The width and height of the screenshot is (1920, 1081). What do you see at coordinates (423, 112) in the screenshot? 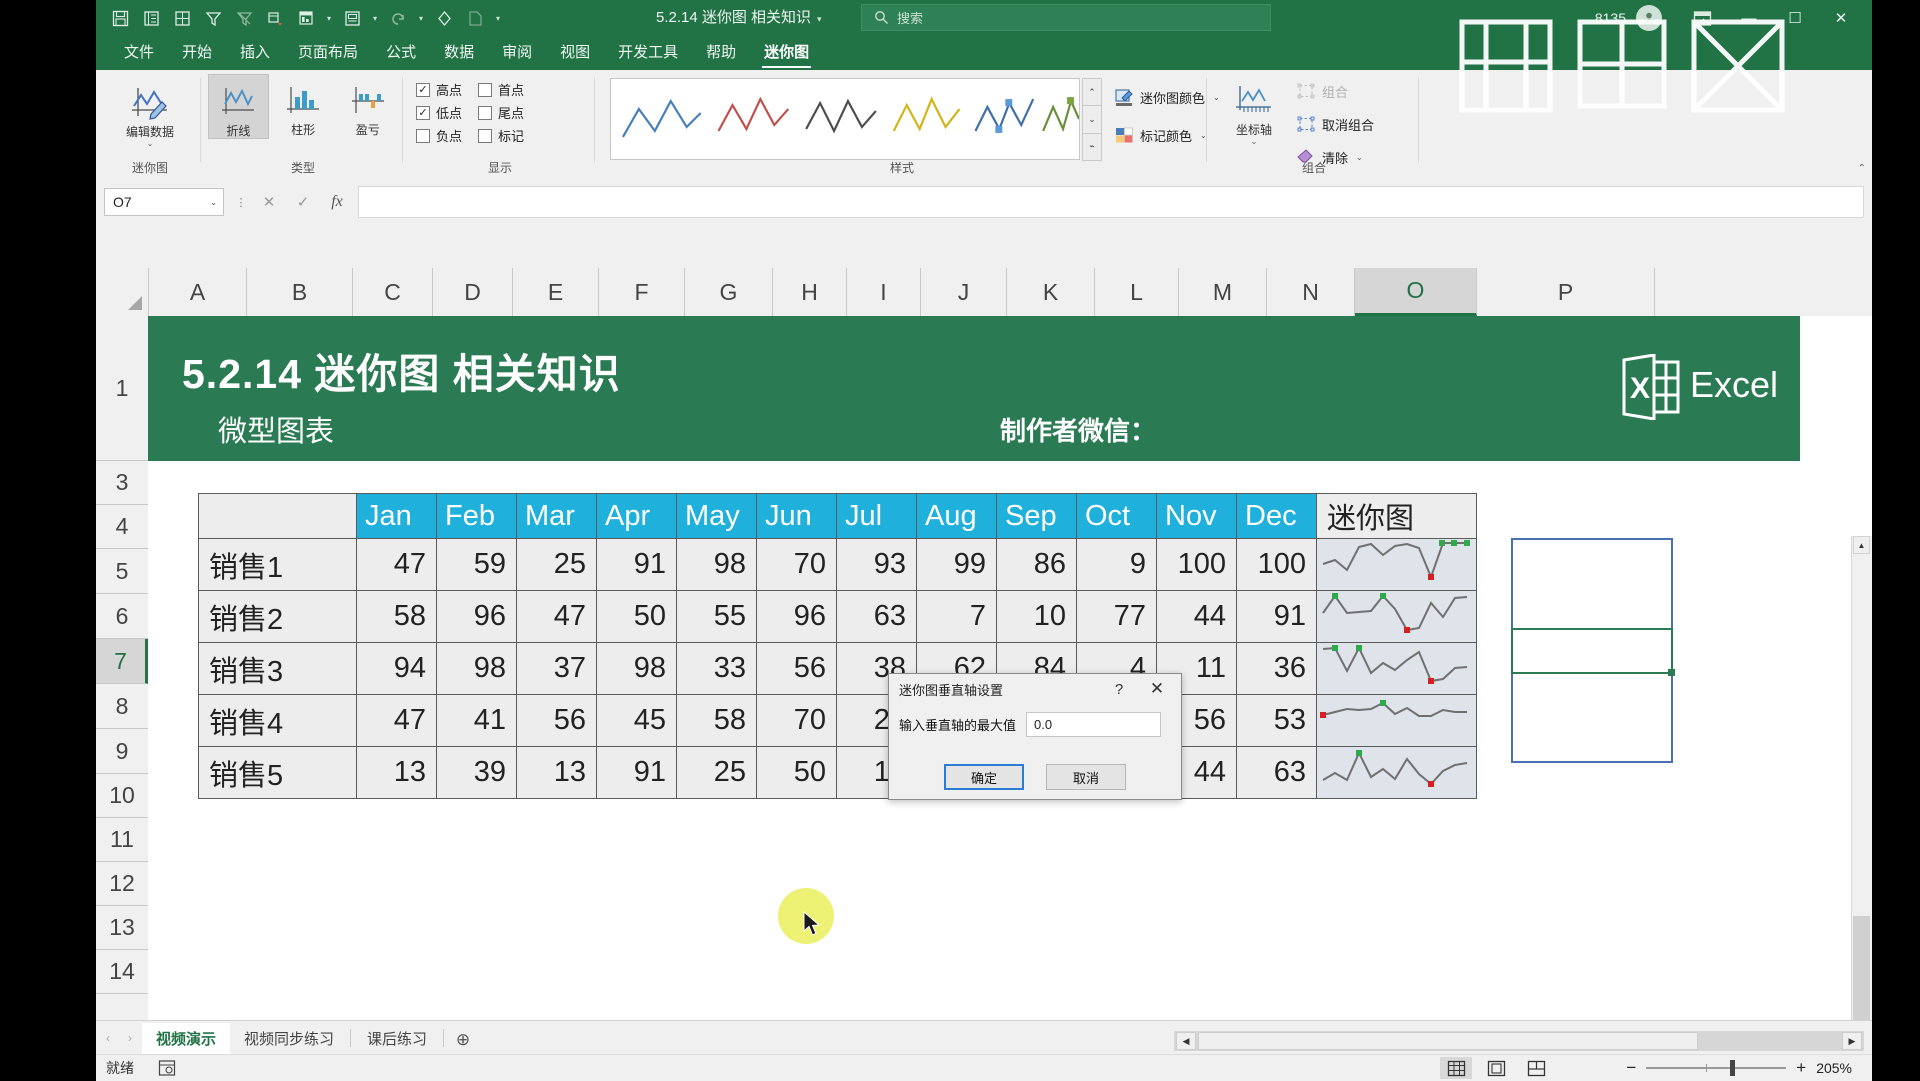
I see `checkbox-low-point-box: ✓` at bounding box center [423, 112].